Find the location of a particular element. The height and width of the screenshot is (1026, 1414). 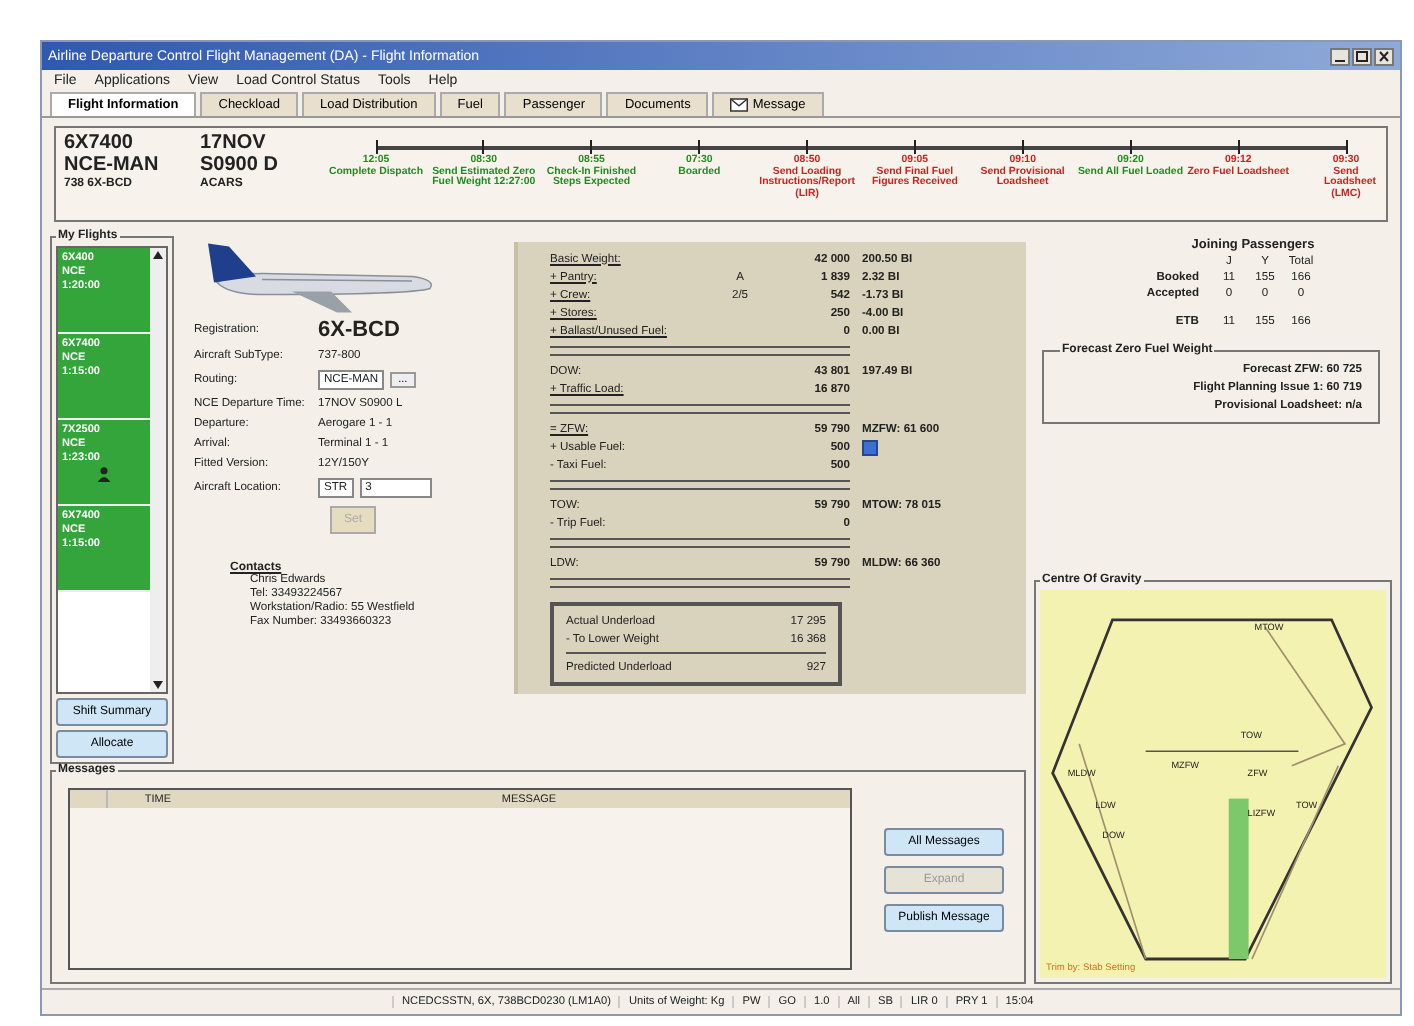

registration-value: 6X-BCD is located at coordinates (359, 330).